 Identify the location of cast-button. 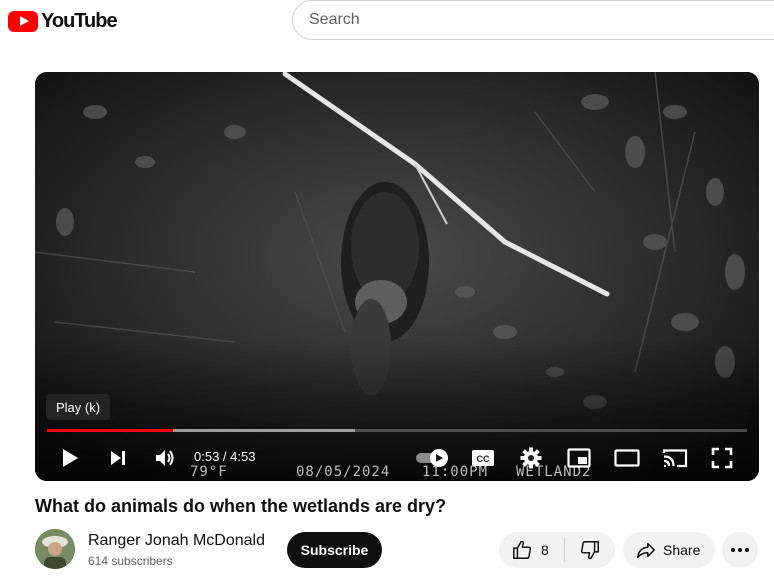
(675, 458).